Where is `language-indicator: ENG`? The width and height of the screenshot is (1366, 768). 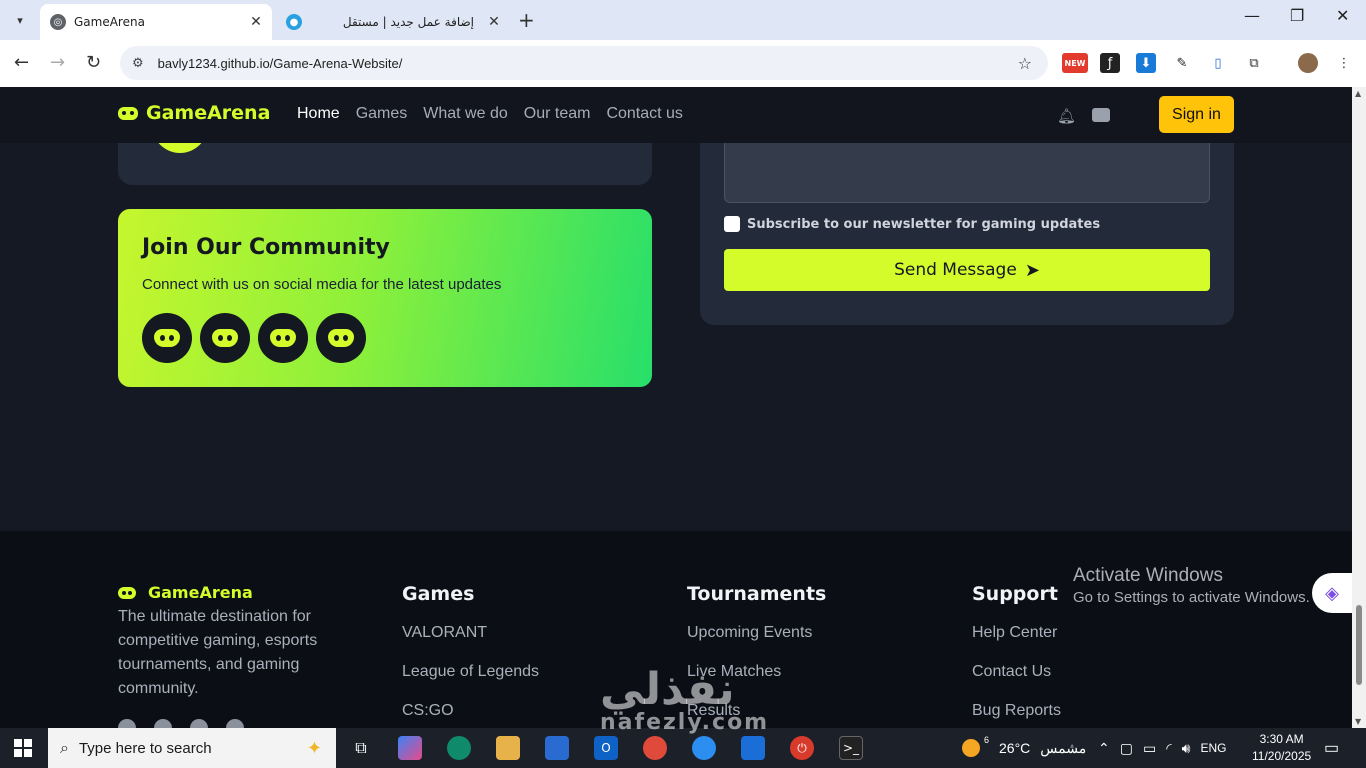 language-indicator: ENG is located at coordinates (1213, 748).